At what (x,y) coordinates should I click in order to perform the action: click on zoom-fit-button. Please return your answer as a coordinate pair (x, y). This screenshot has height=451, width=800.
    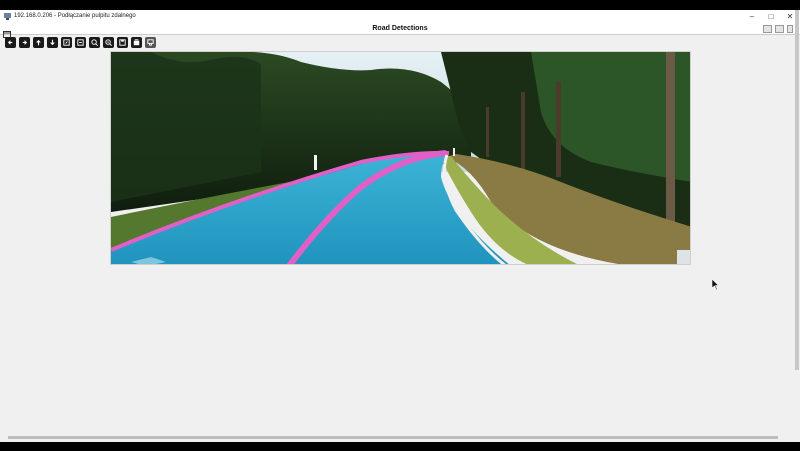
    Looking at the image, I should click on (94, 42).